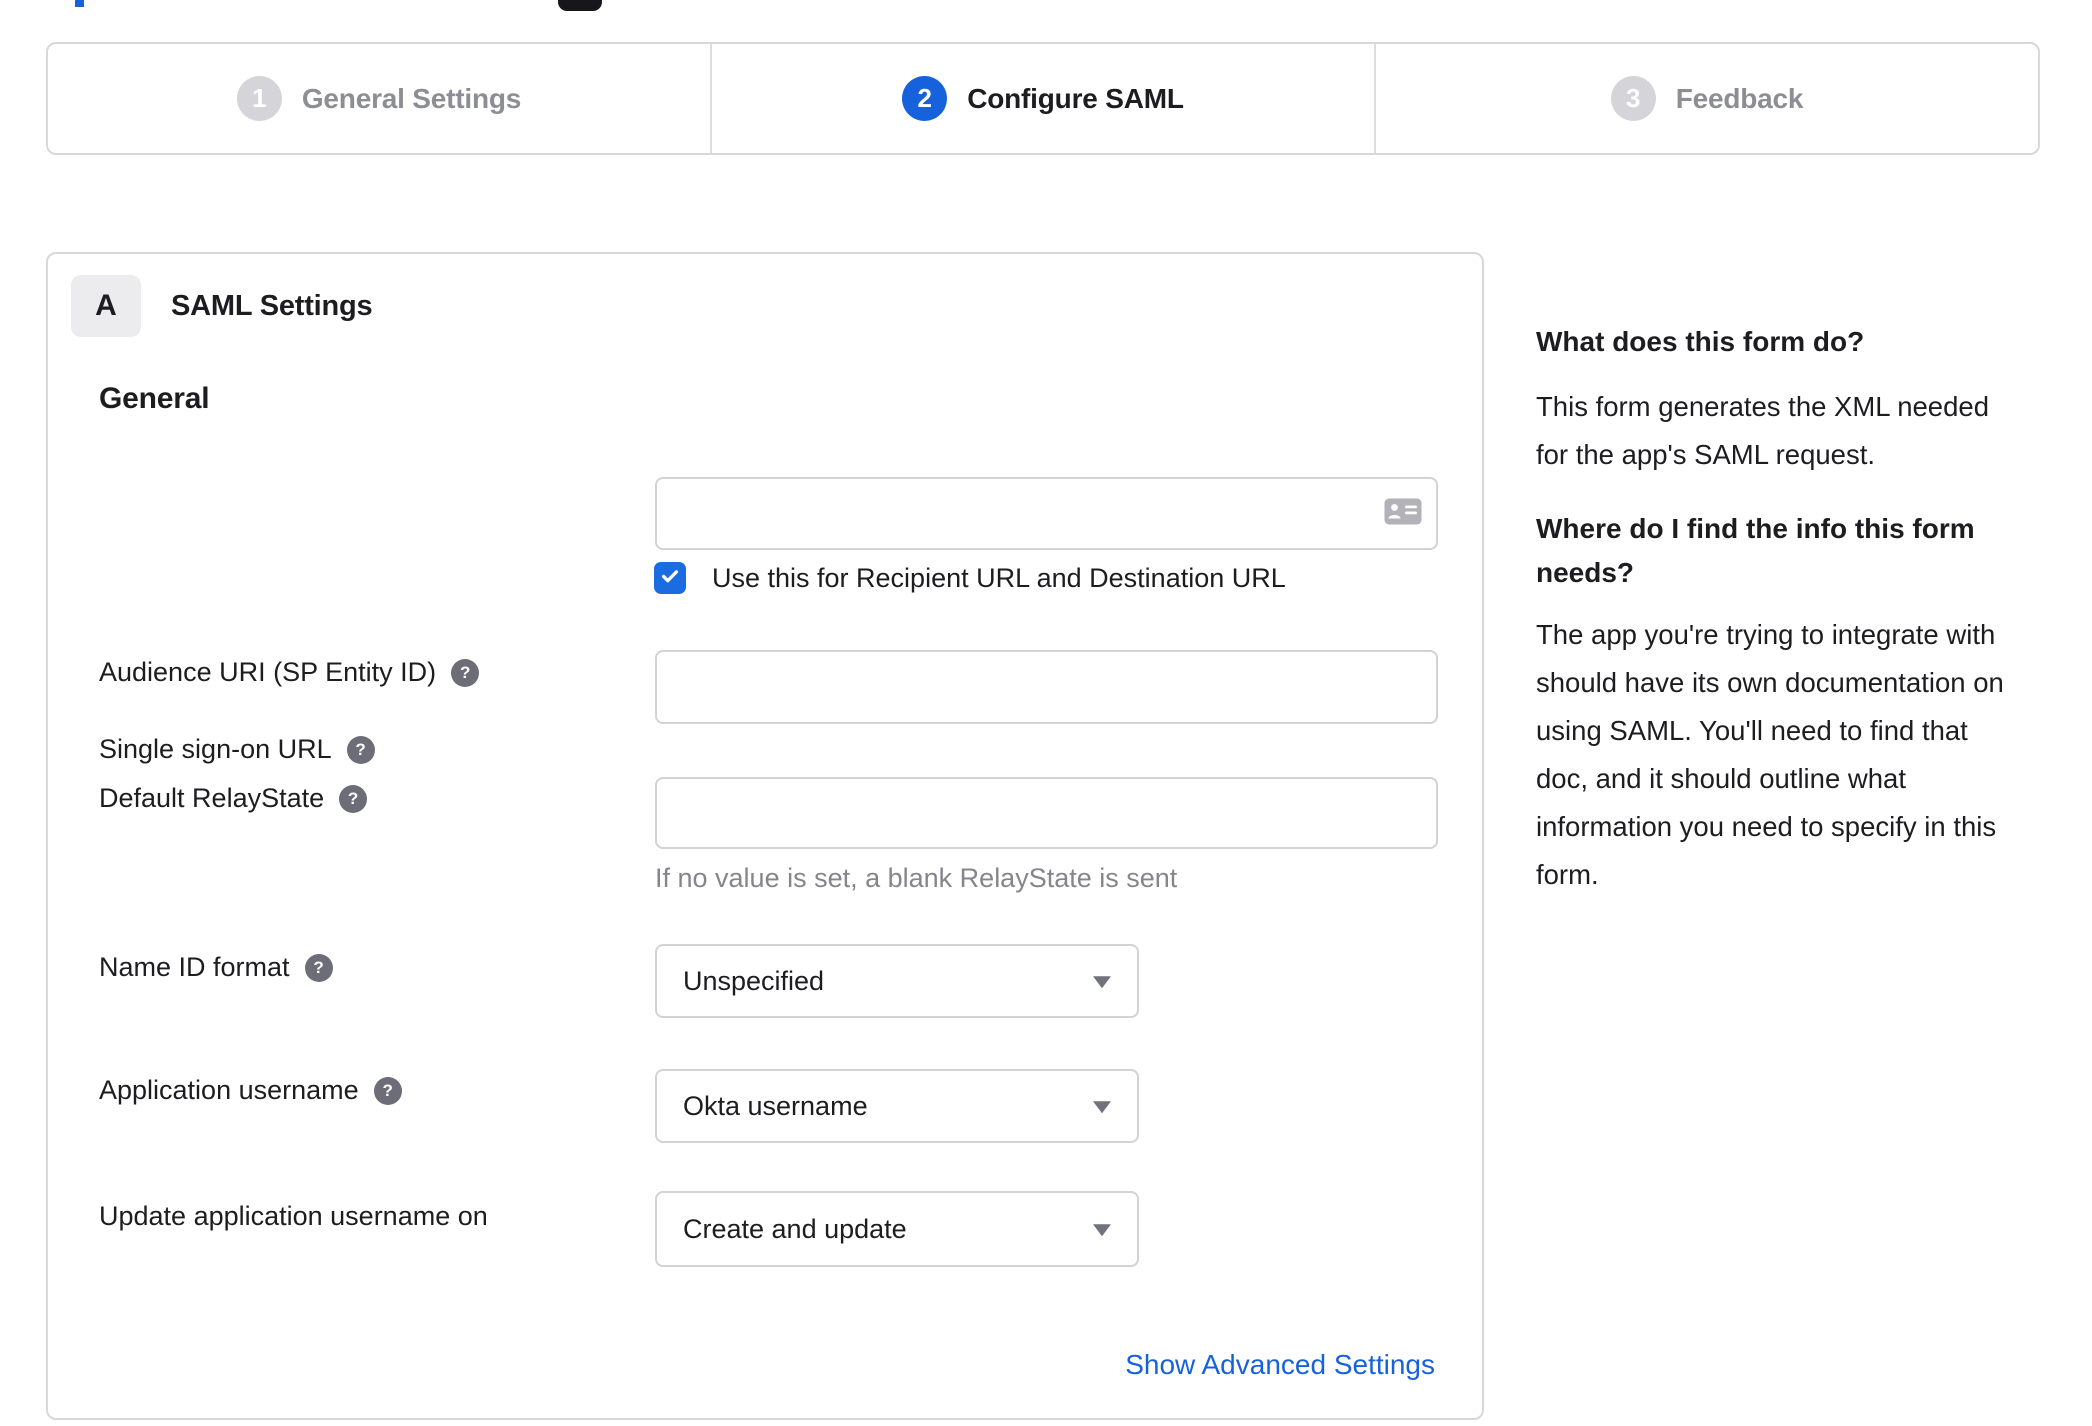 Image resolution: width=2092 pixels, height=1426 pixels. Describe the element at coordinates (229, 1090) in the screenshot. I see `application-username-label: Application username` at that location.